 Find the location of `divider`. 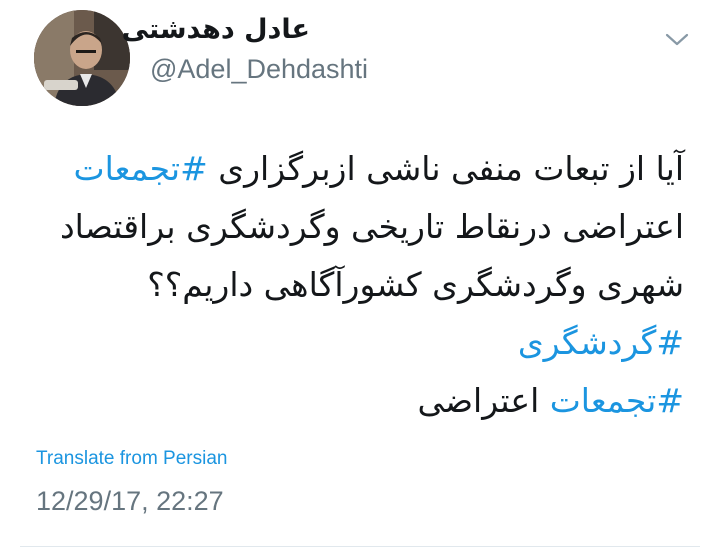

divider is located at coordinates (360, 546).